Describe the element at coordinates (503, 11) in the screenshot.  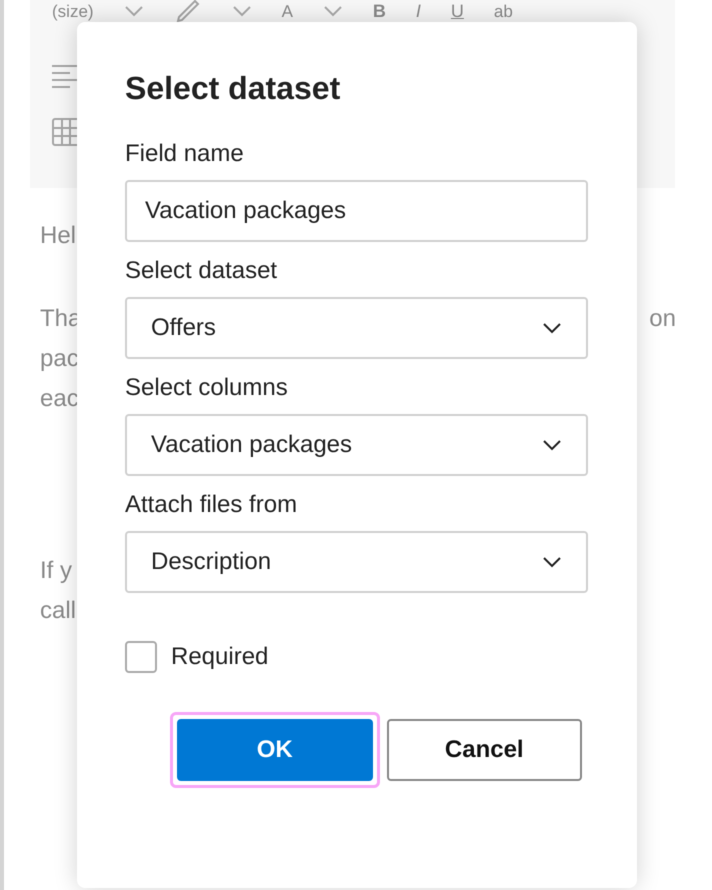
I see `toolbar-text: ab` at that location.